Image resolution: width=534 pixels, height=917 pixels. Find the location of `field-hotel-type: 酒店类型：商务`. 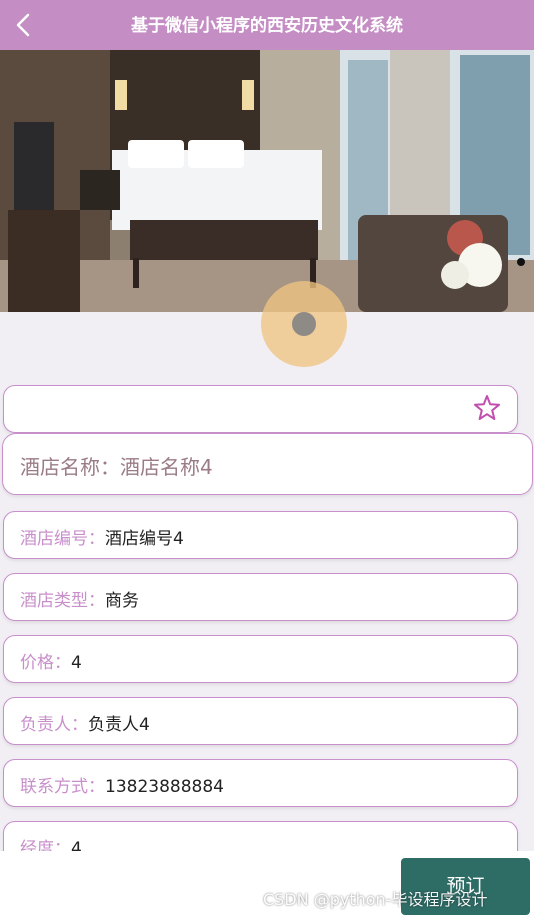

field-hotel-type: 酒店类型：商务 is located at coordinates (260, 597).